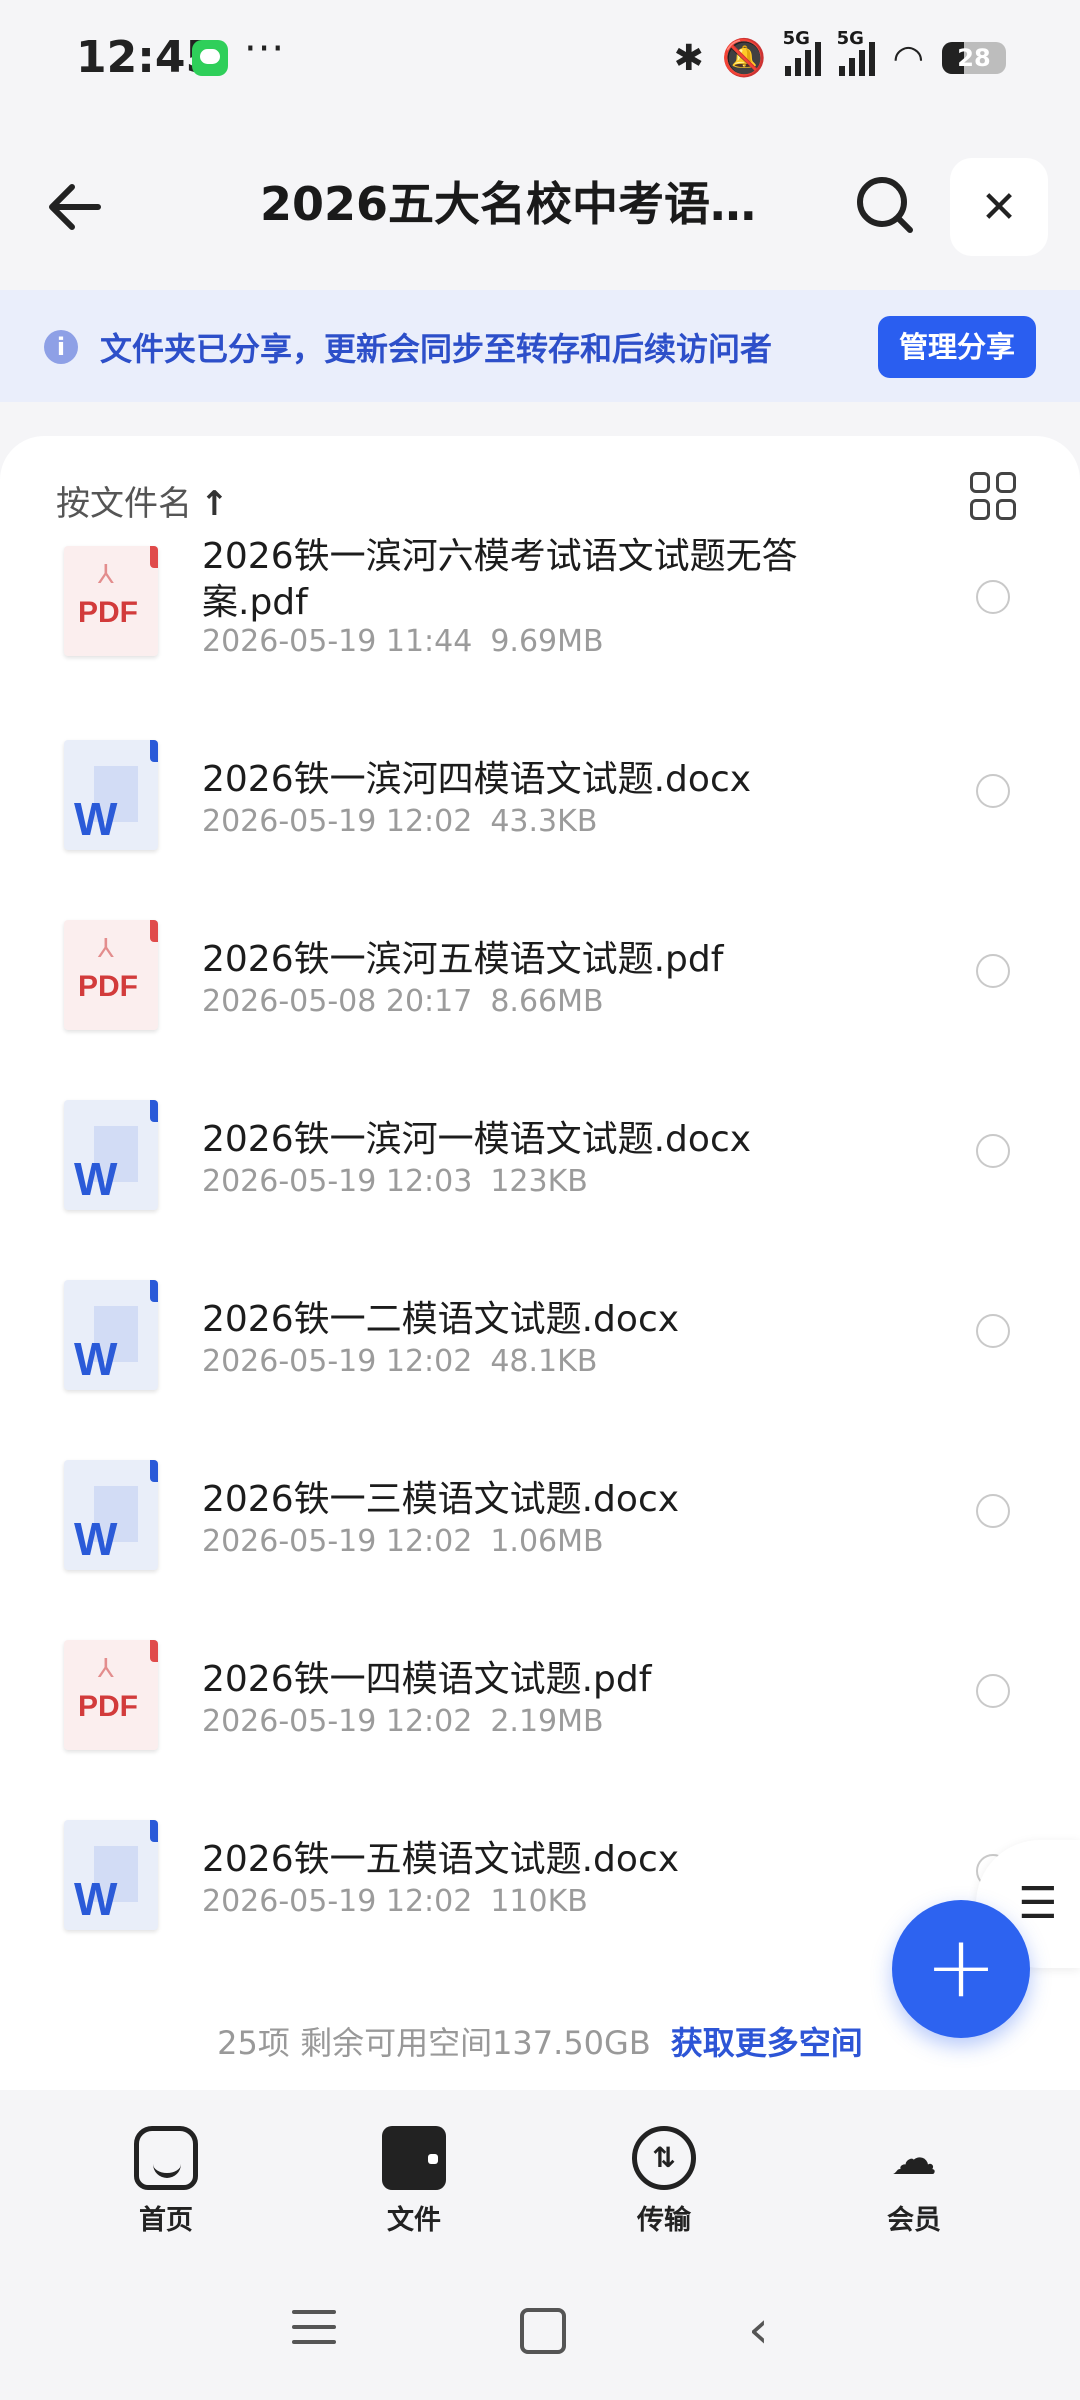  What do you see at coordinates (441, 1499) in the screenshot?
I see `file-name: 2026铁一三模语文试题.docx` at bounding box center [441, 1499].